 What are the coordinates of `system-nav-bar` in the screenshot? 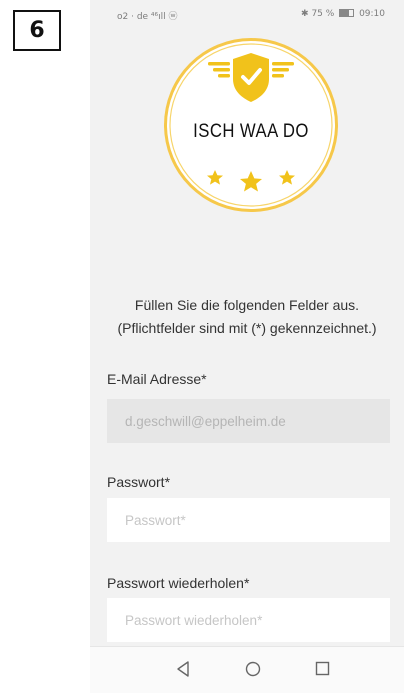 It's located at (247, 669).